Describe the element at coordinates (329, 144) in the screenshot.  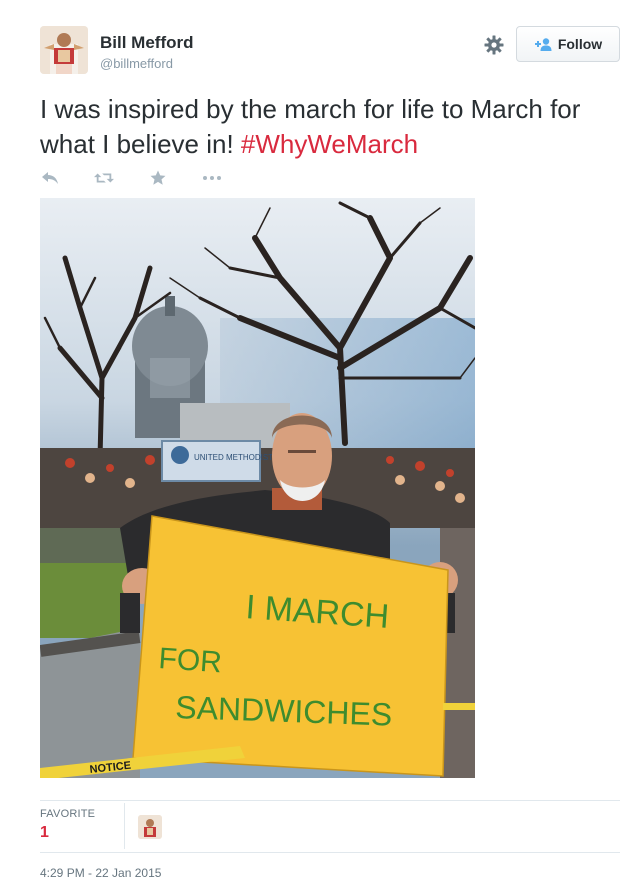
I see `hashtag-link: #WhyWeMarch` at that location.